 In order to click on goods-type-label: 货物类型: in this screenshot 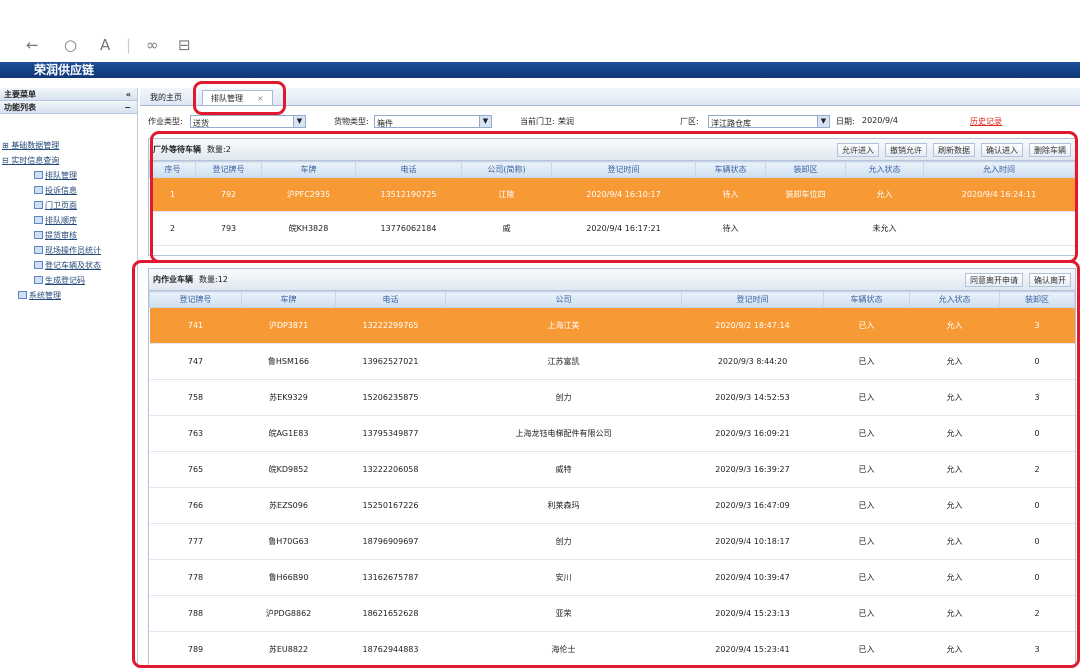, I will do `click(351, 121)`.